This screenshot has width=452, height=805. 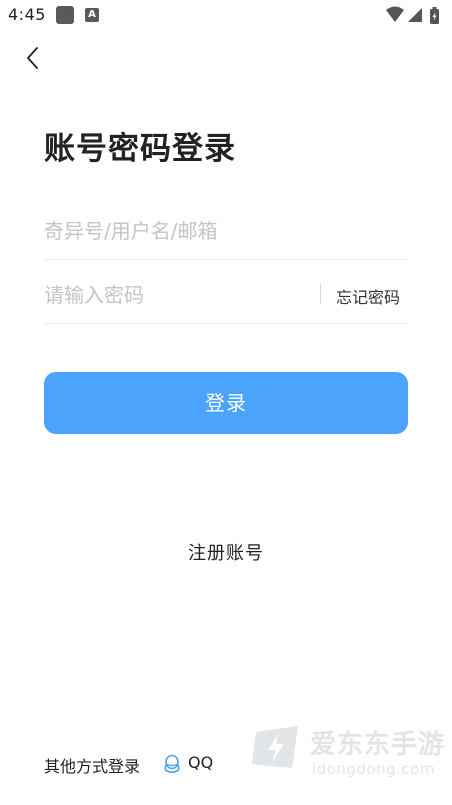 I want to click on password-input, so click(x=179, y=295).